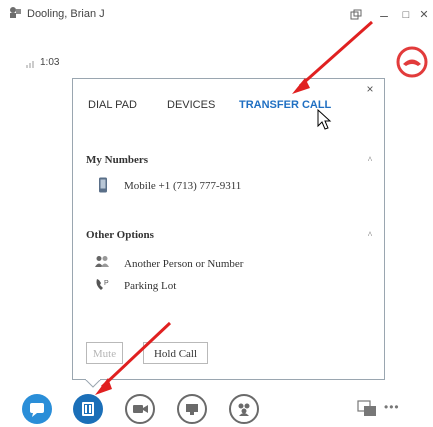  What do you see at coordinates (332, 57) in the screenshot?
I see `annotation-arrow-transfer` at bounding box center [332, 57].